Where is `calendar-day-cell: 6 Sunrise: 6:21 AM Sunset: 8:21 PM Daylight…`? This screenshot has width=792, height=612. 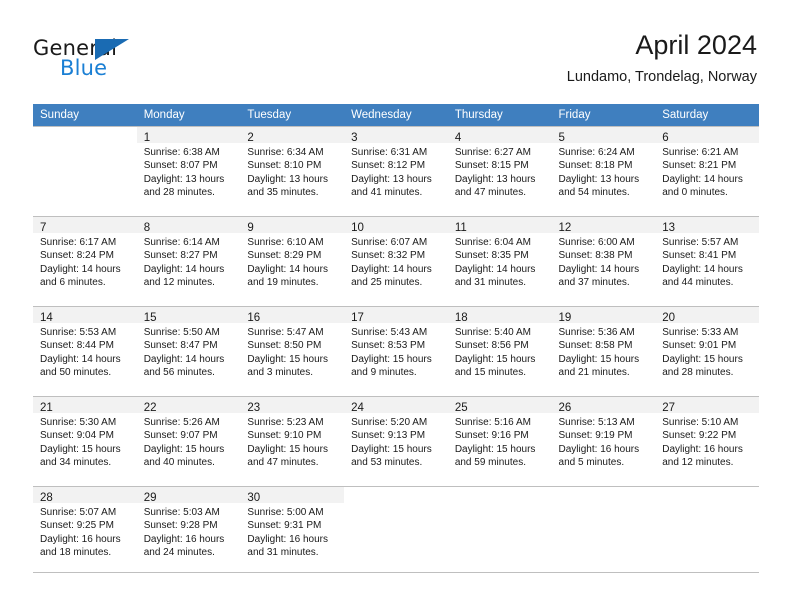 calendar-day-cell: 6 Sunrise: 6:21 AM Sunset: 8:21 PM Daylight… is located at coordinates (707, 171).